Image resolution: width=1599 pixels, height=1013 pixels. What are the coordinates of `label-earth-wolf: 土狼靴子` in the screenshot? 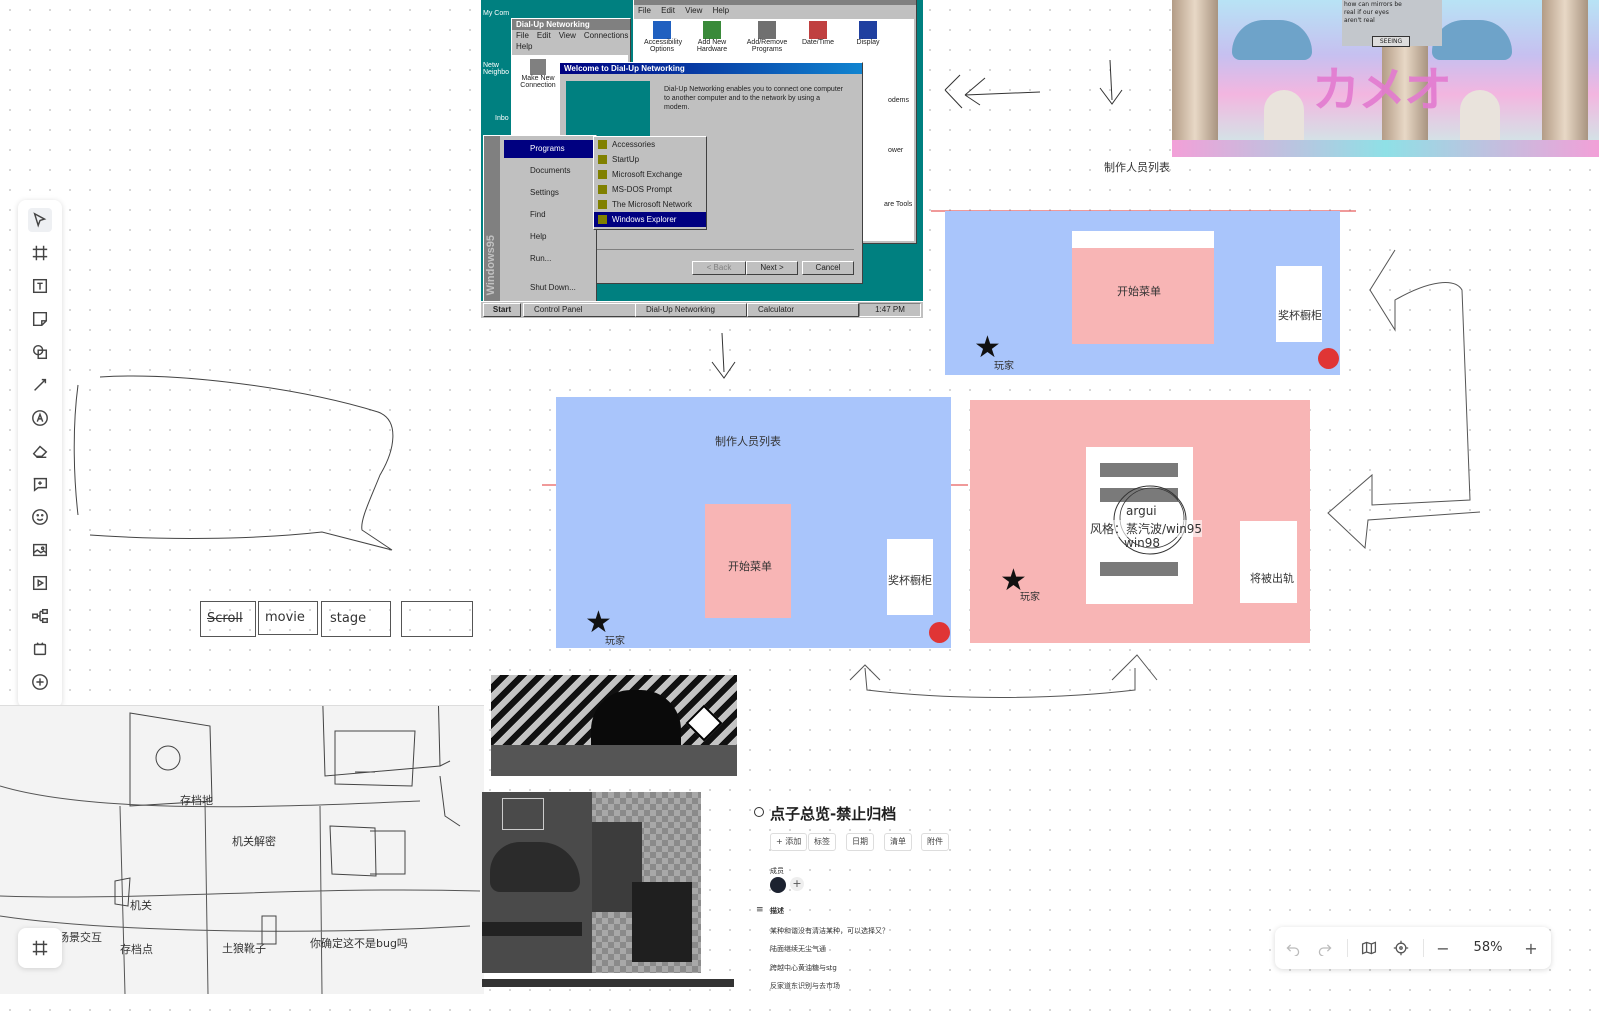 It's located at (244, 948).